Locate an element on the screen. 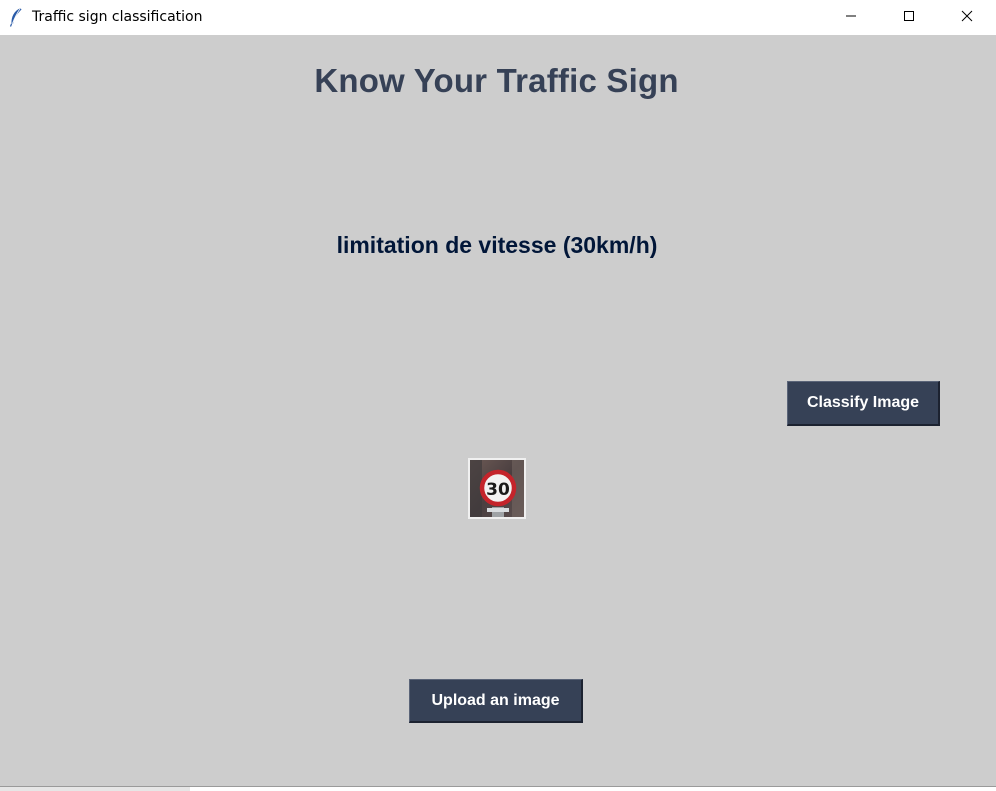 This screenshot has width=996, height=791. speed-limit-text: 30 is located at coordinates (498, 490).